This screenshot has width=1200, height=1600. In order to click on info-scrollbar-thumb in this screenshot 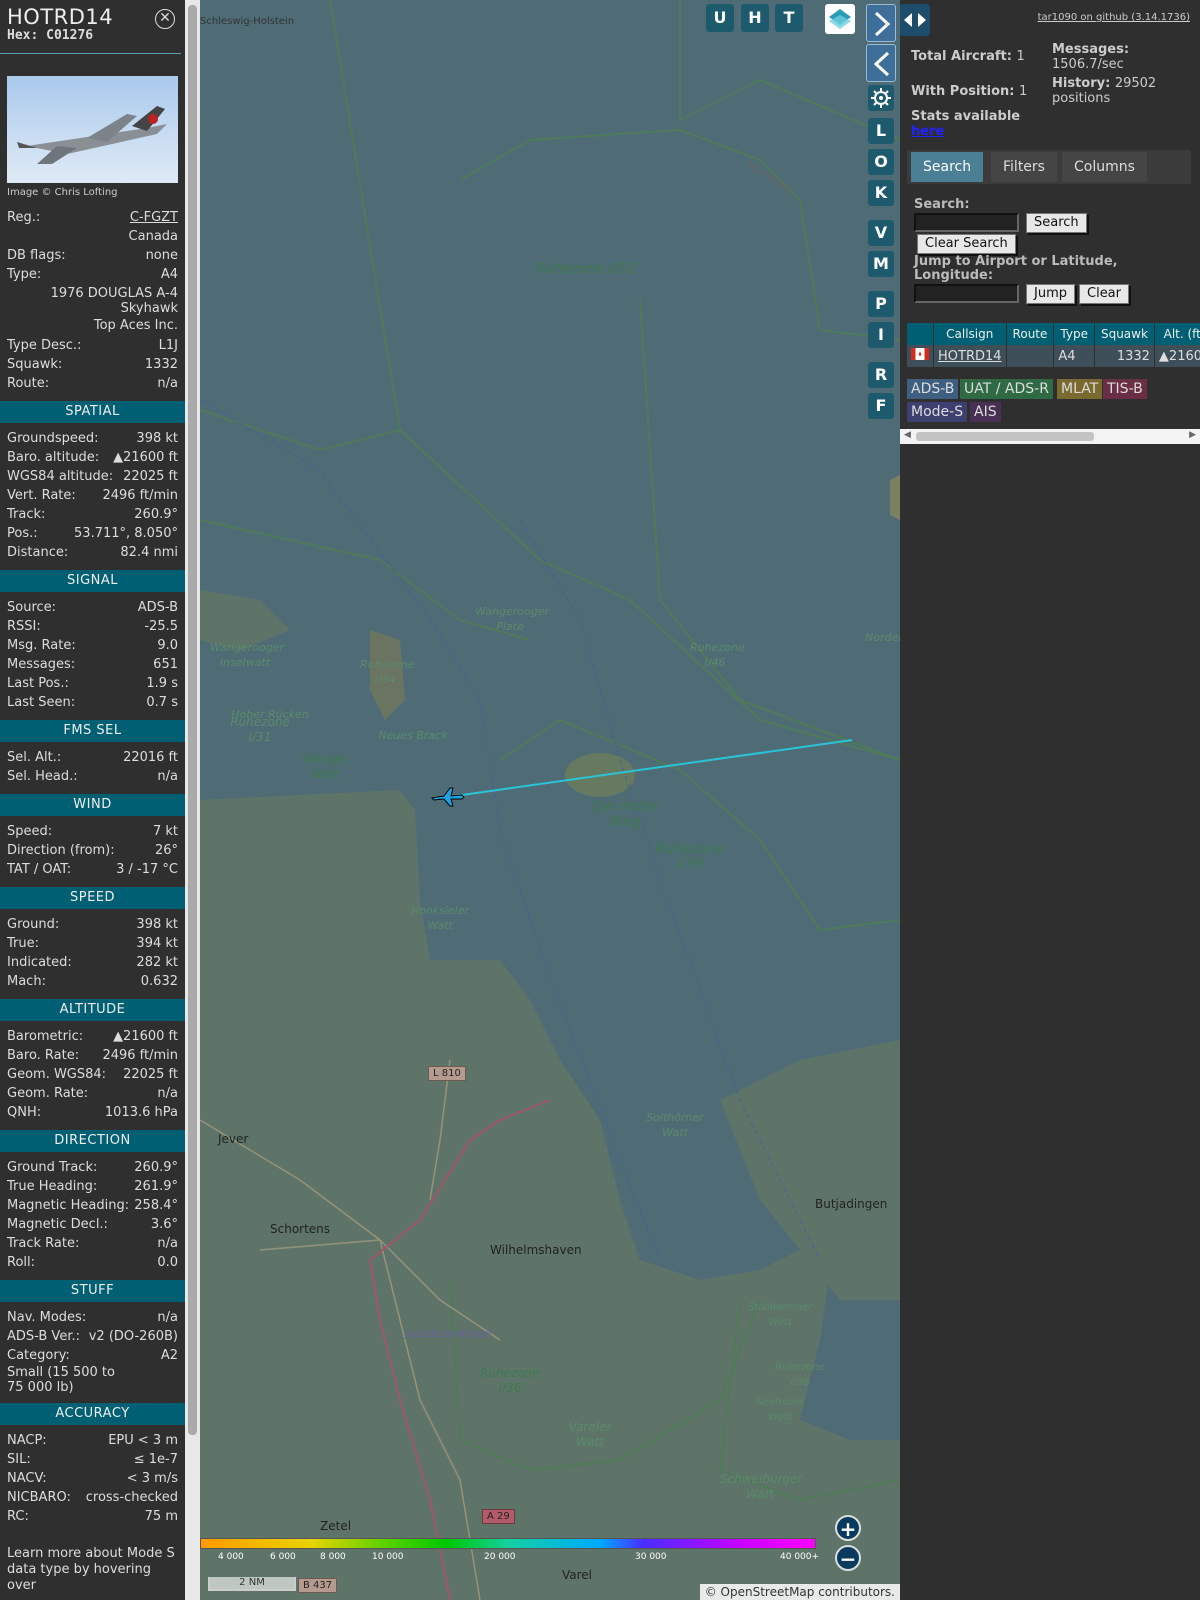, I will do `click(192, 720)`.